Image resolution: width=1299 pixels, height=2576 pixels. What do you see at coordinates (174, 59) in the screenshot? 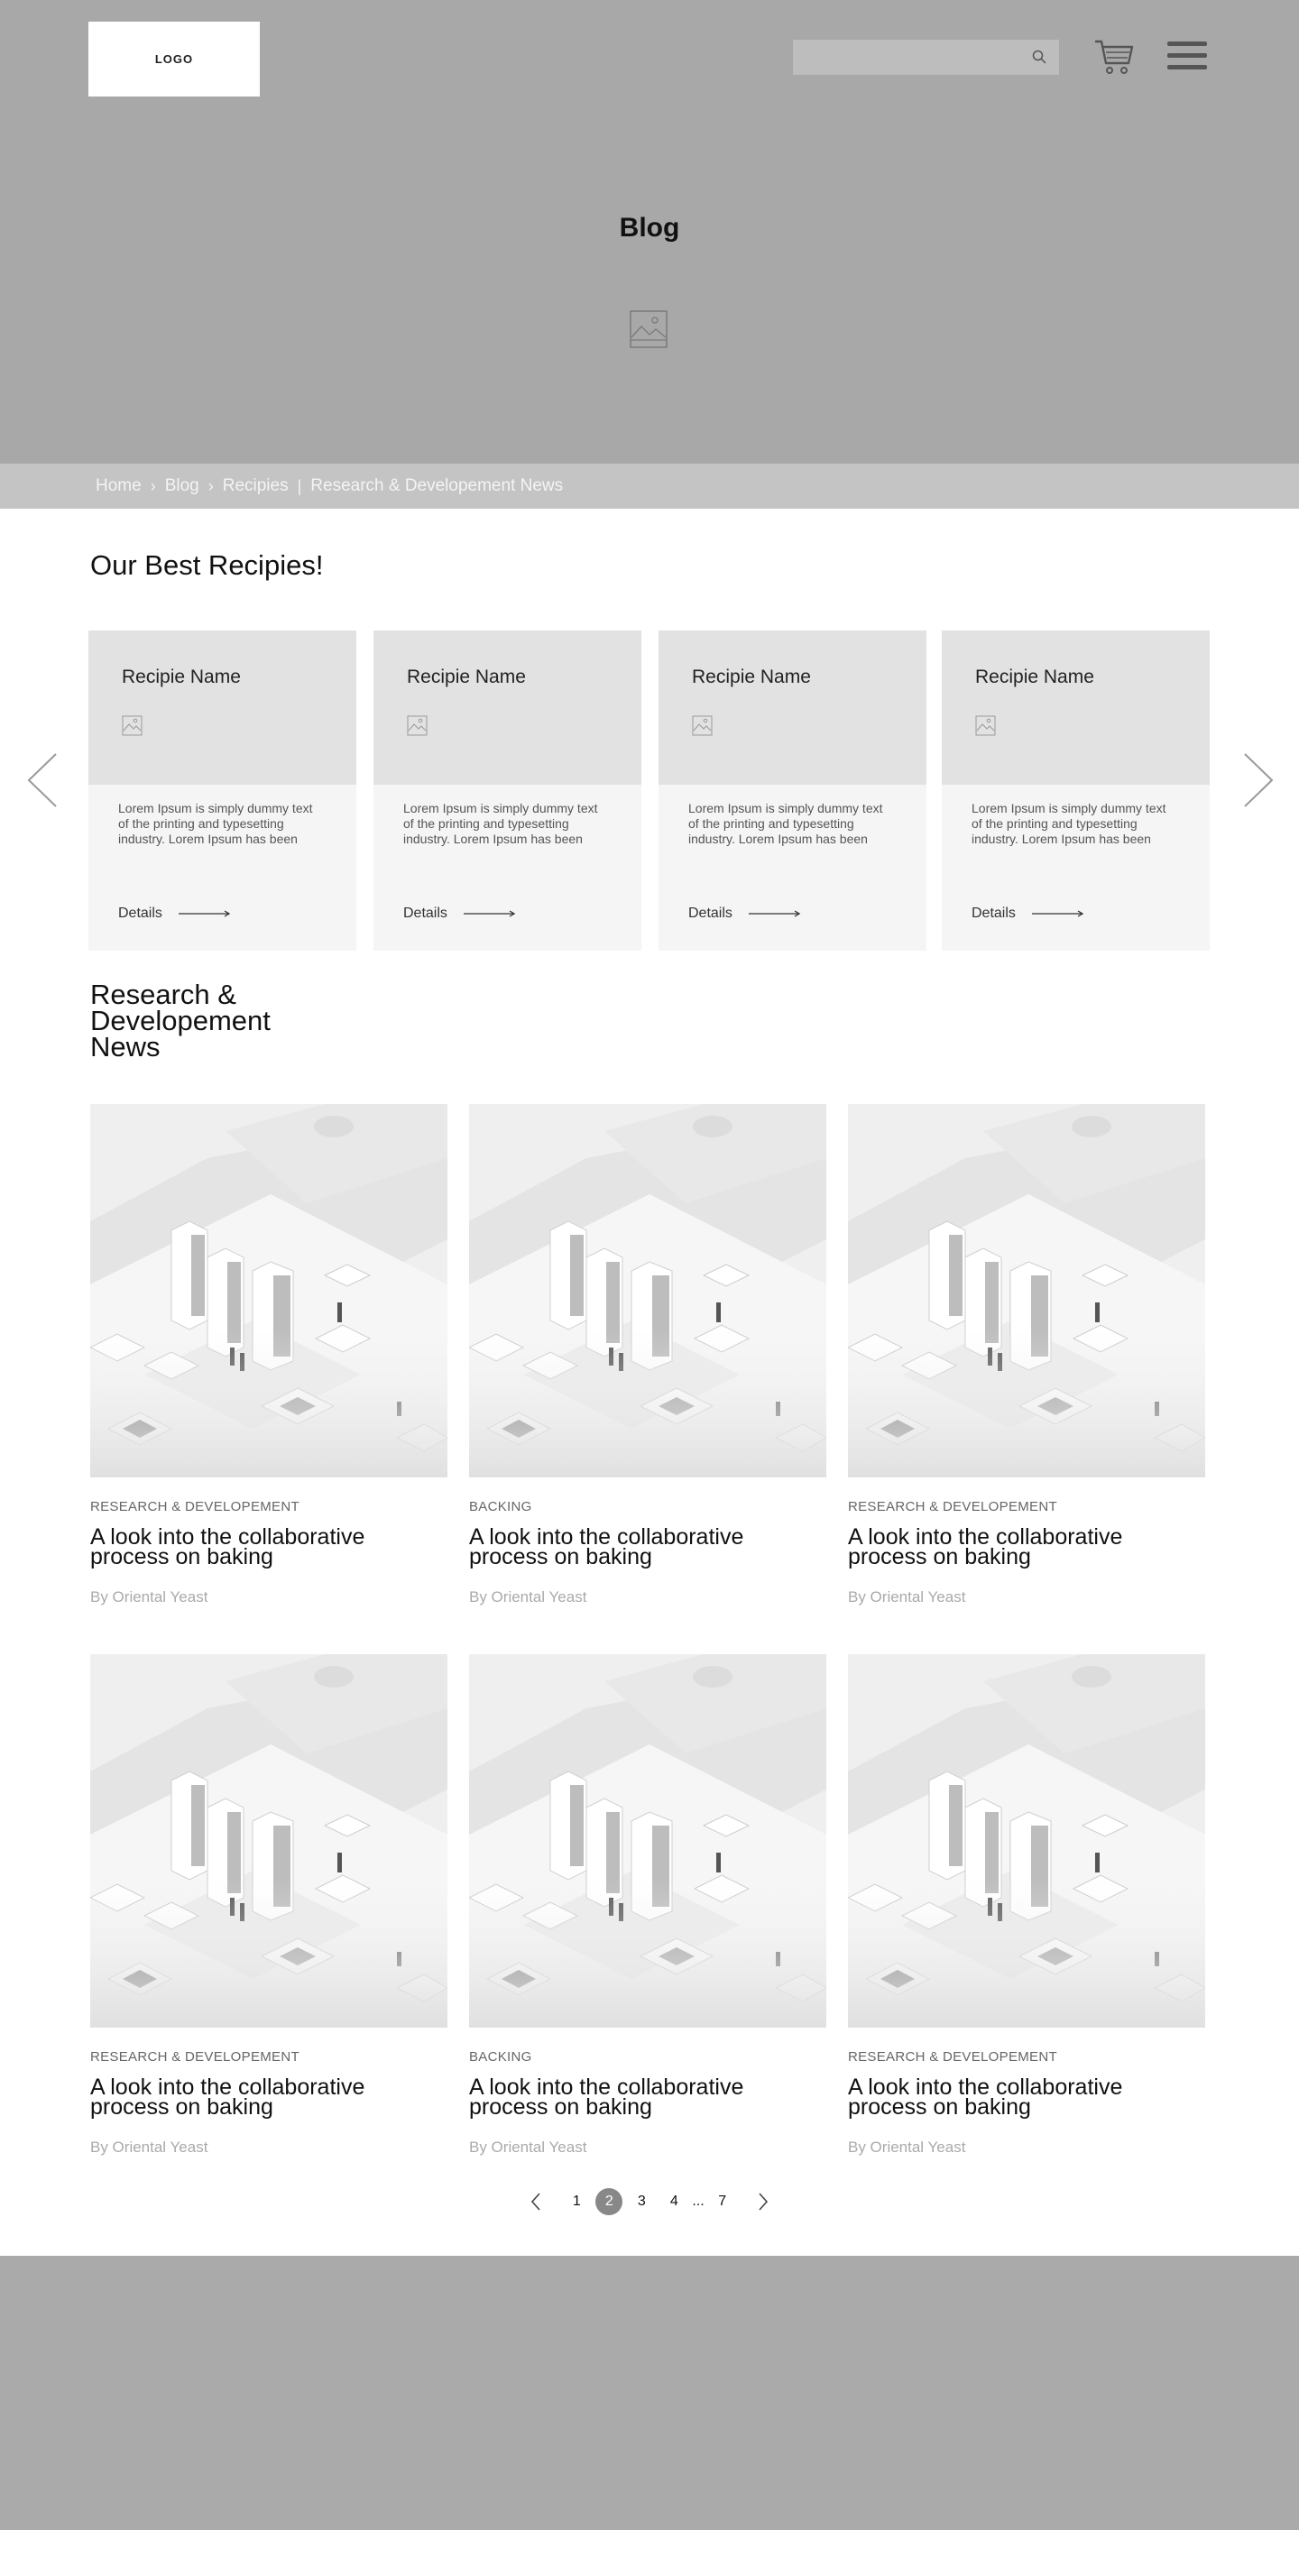
I see `logo: LOGO` at bounding box center [174, 59].